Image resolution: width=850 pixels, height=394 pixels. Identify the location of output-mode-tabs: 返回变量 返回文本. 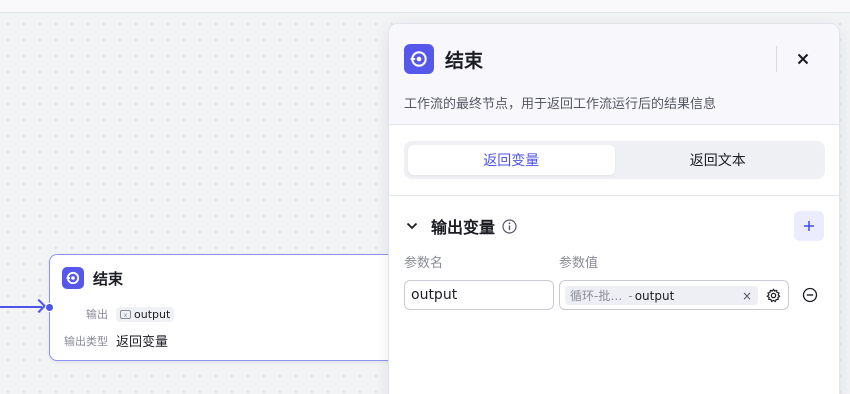
(614, 160).